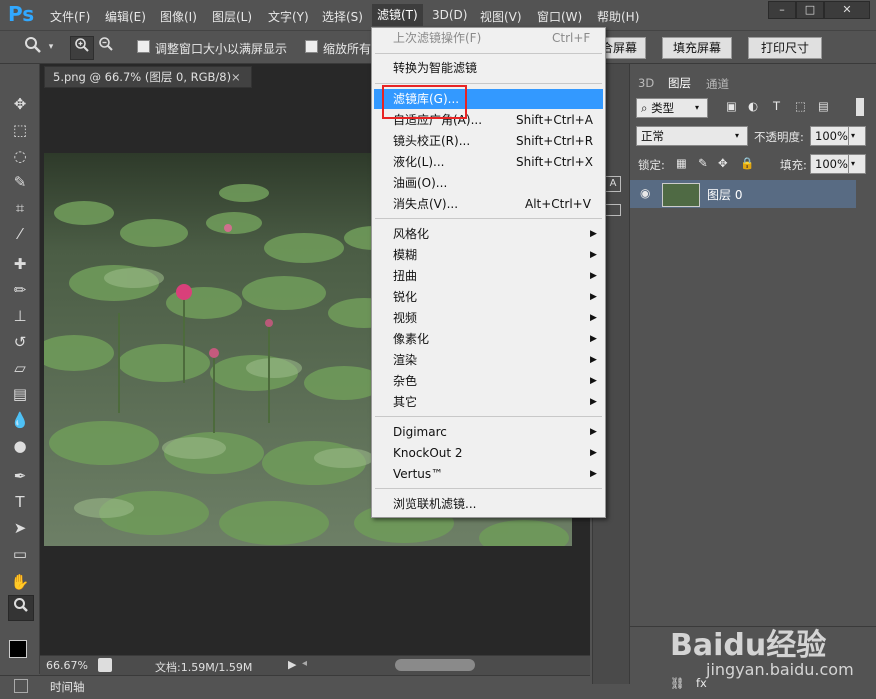 This screenshot has width=876, height=699. What do you see at coordinates (488, 453) in the screenshot?
I see `menu-item-knockout: KnockOut 2 ▶` at bounding box center [488, 453].